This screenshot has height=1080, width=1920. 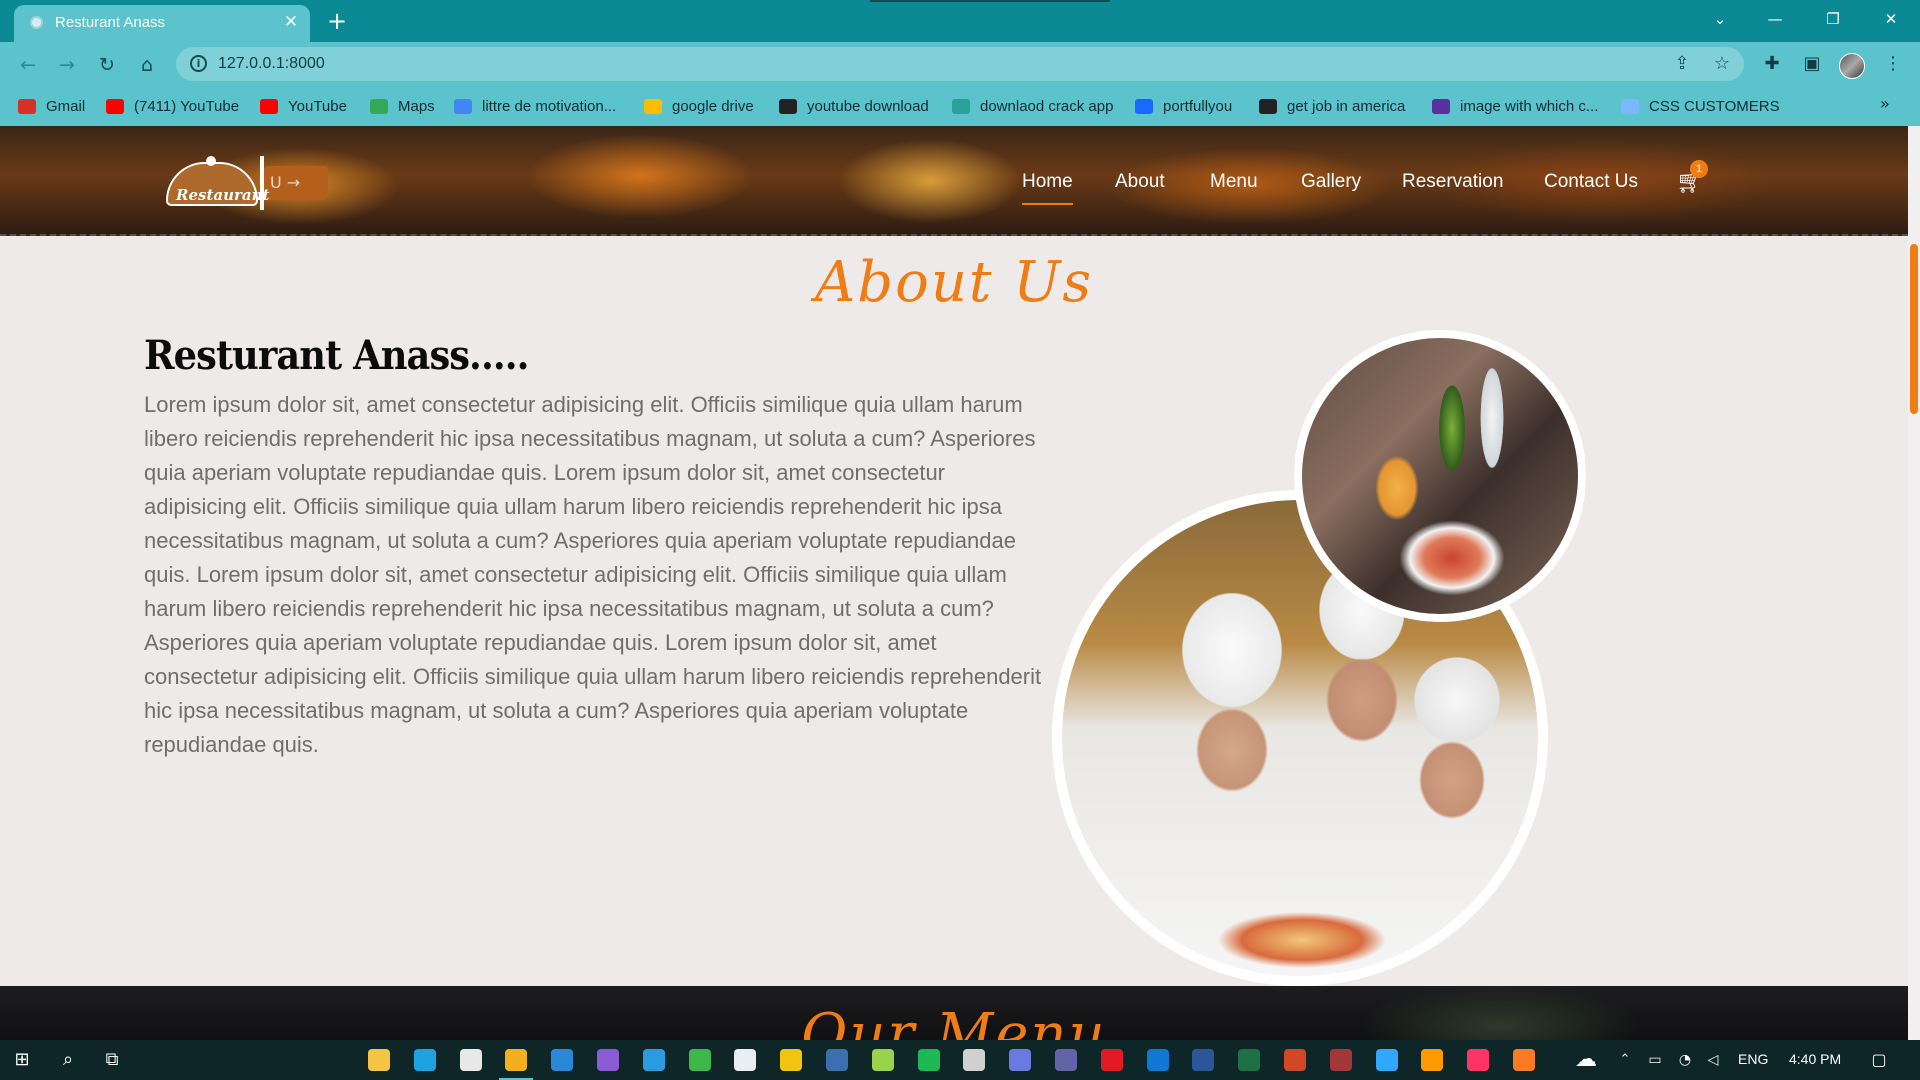 I want to click on clock-time: 4:40 PM, so click(x=1815, y=1059).